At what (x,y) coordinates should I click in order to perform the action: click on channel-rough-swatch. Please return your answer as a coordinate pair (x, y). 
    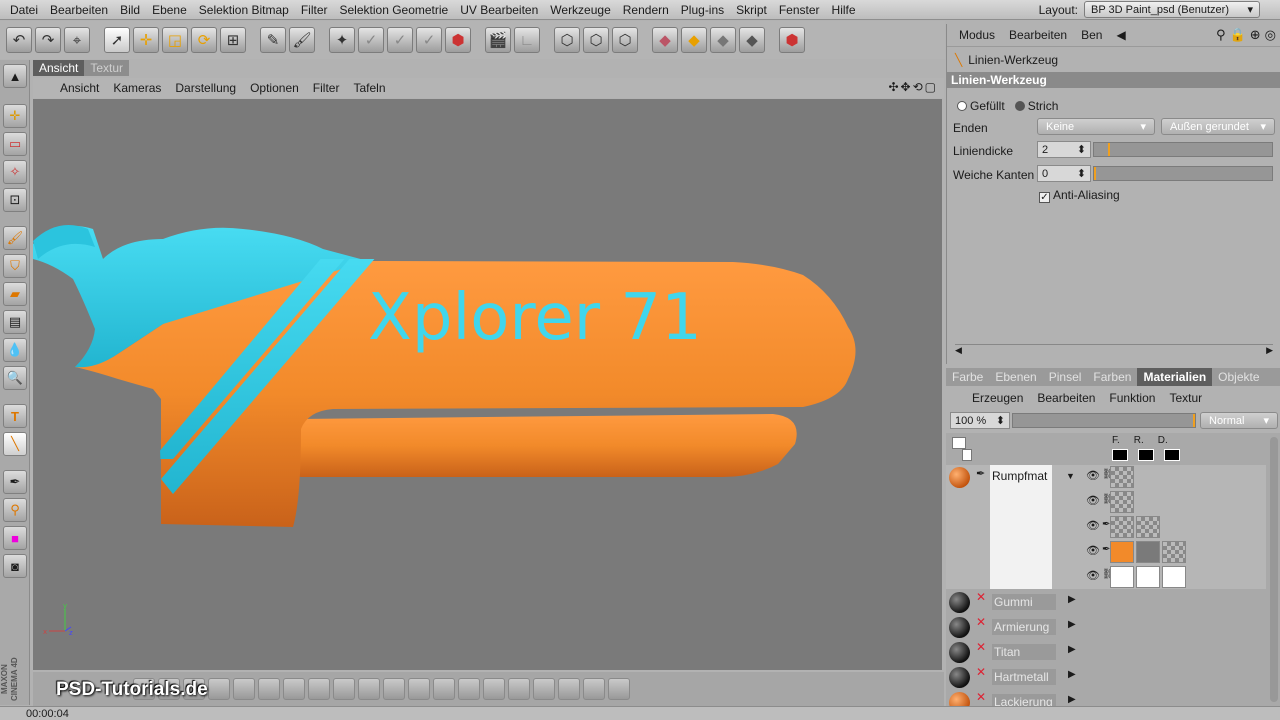
    Looking at the image, I should click on (1146, 455).